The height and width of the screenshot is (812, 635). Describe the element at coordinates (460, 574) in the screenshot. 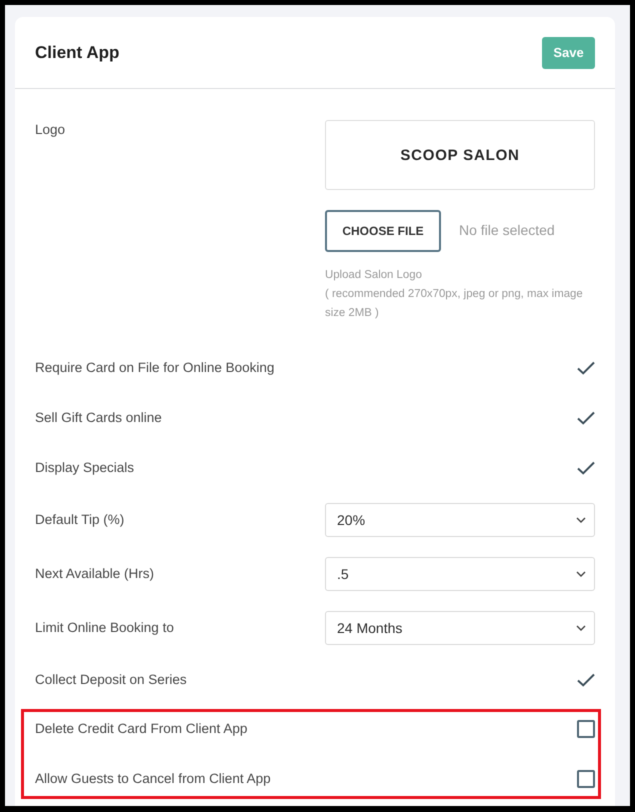

I see `dropdown: .5` at that location.